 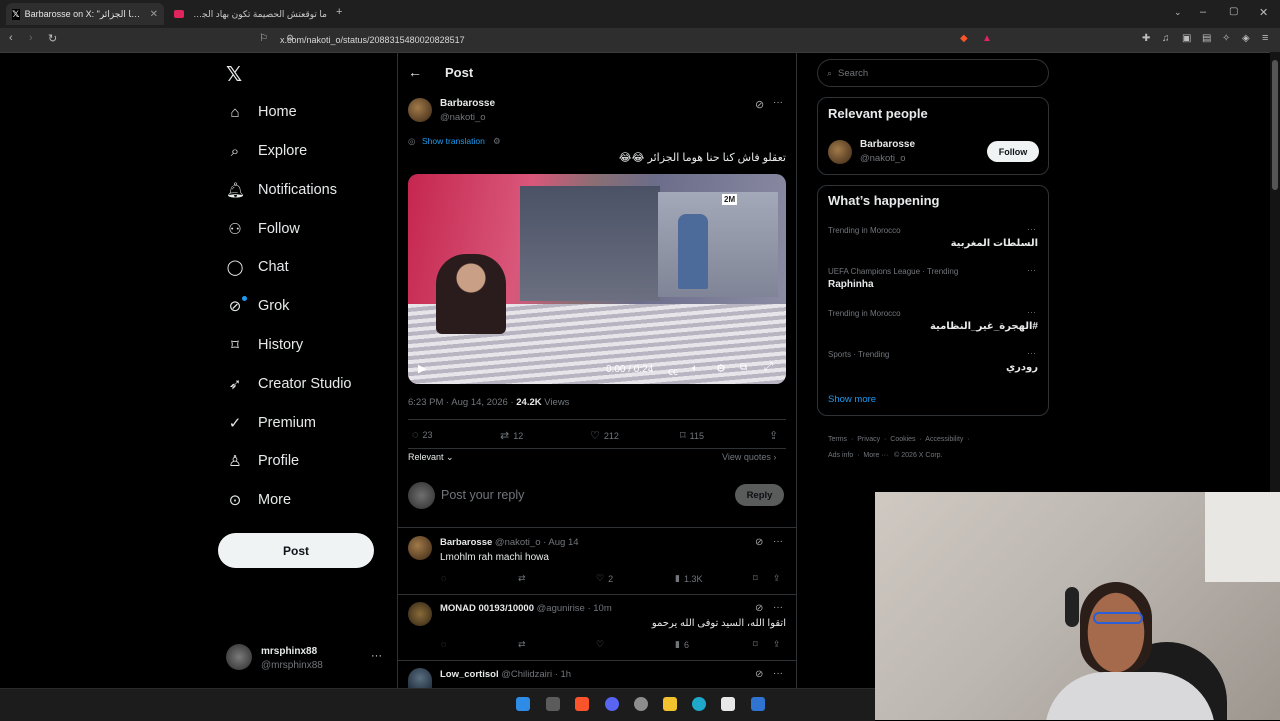 What do you see at coordinates (887, 144) in the screenshot?
I see `person-name: Barbarosse` at bounding box center [887, 144].